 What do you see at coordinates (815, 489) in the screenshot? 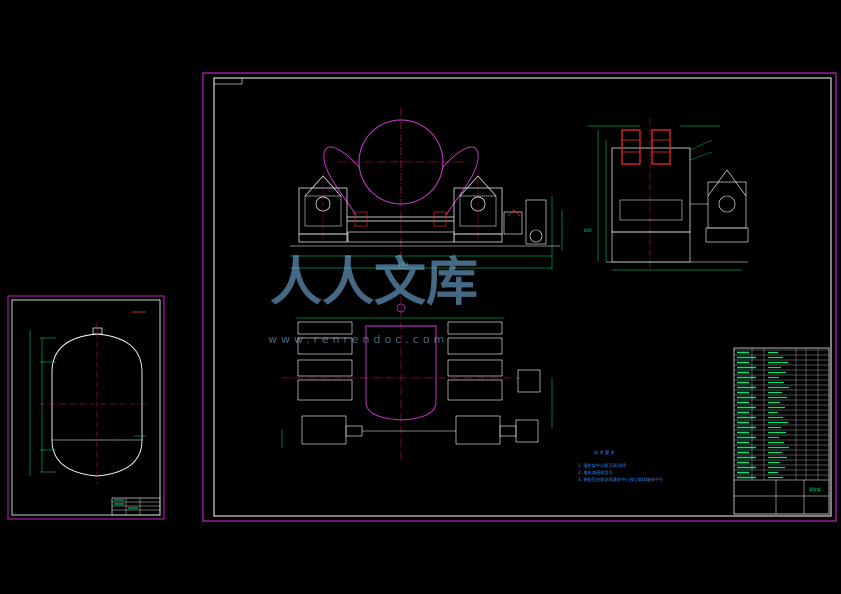
I see `drawing-name: 滚轮架` at bounding box center [815, 489].